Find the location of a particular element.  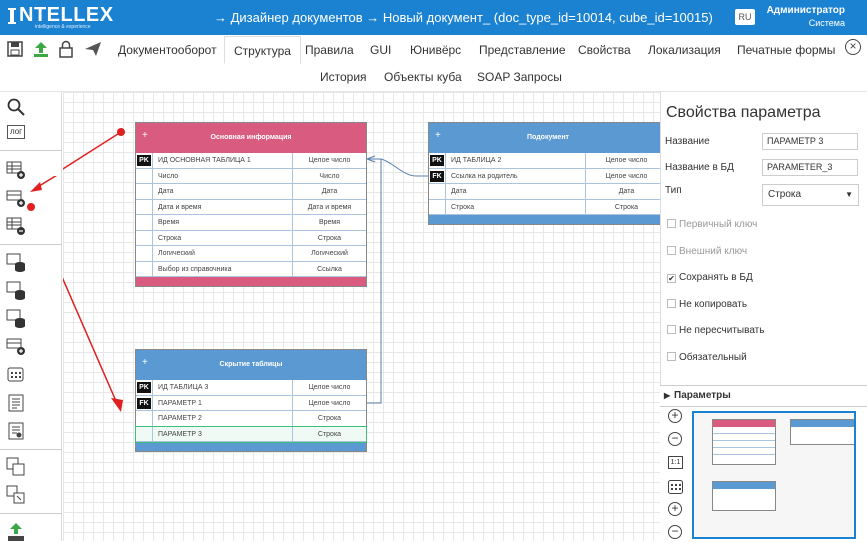

add-table-icon is located at coordinates (16, 170).